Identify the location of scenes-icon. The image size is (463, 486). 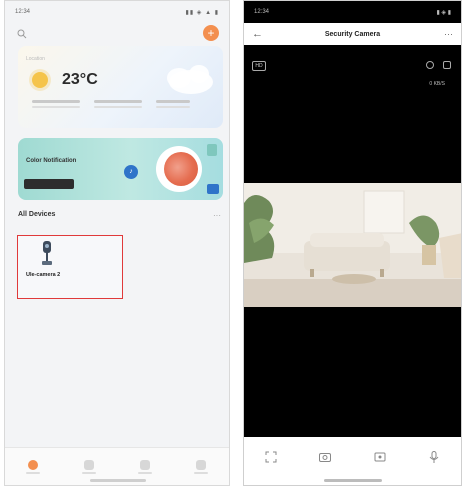
(145, 464).